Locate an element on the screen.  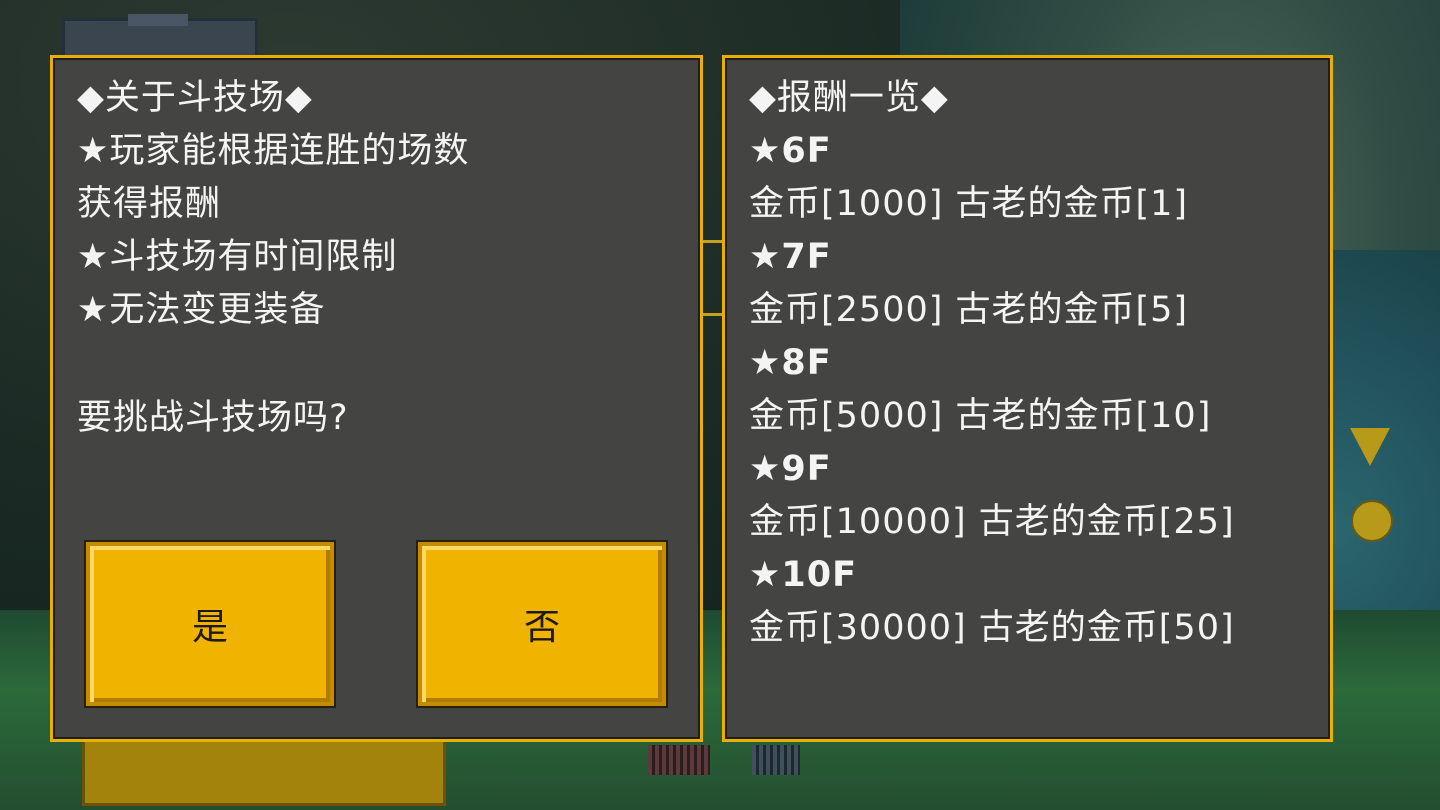
map-marker-triangle-icon is located at coordinates (1370, 447).